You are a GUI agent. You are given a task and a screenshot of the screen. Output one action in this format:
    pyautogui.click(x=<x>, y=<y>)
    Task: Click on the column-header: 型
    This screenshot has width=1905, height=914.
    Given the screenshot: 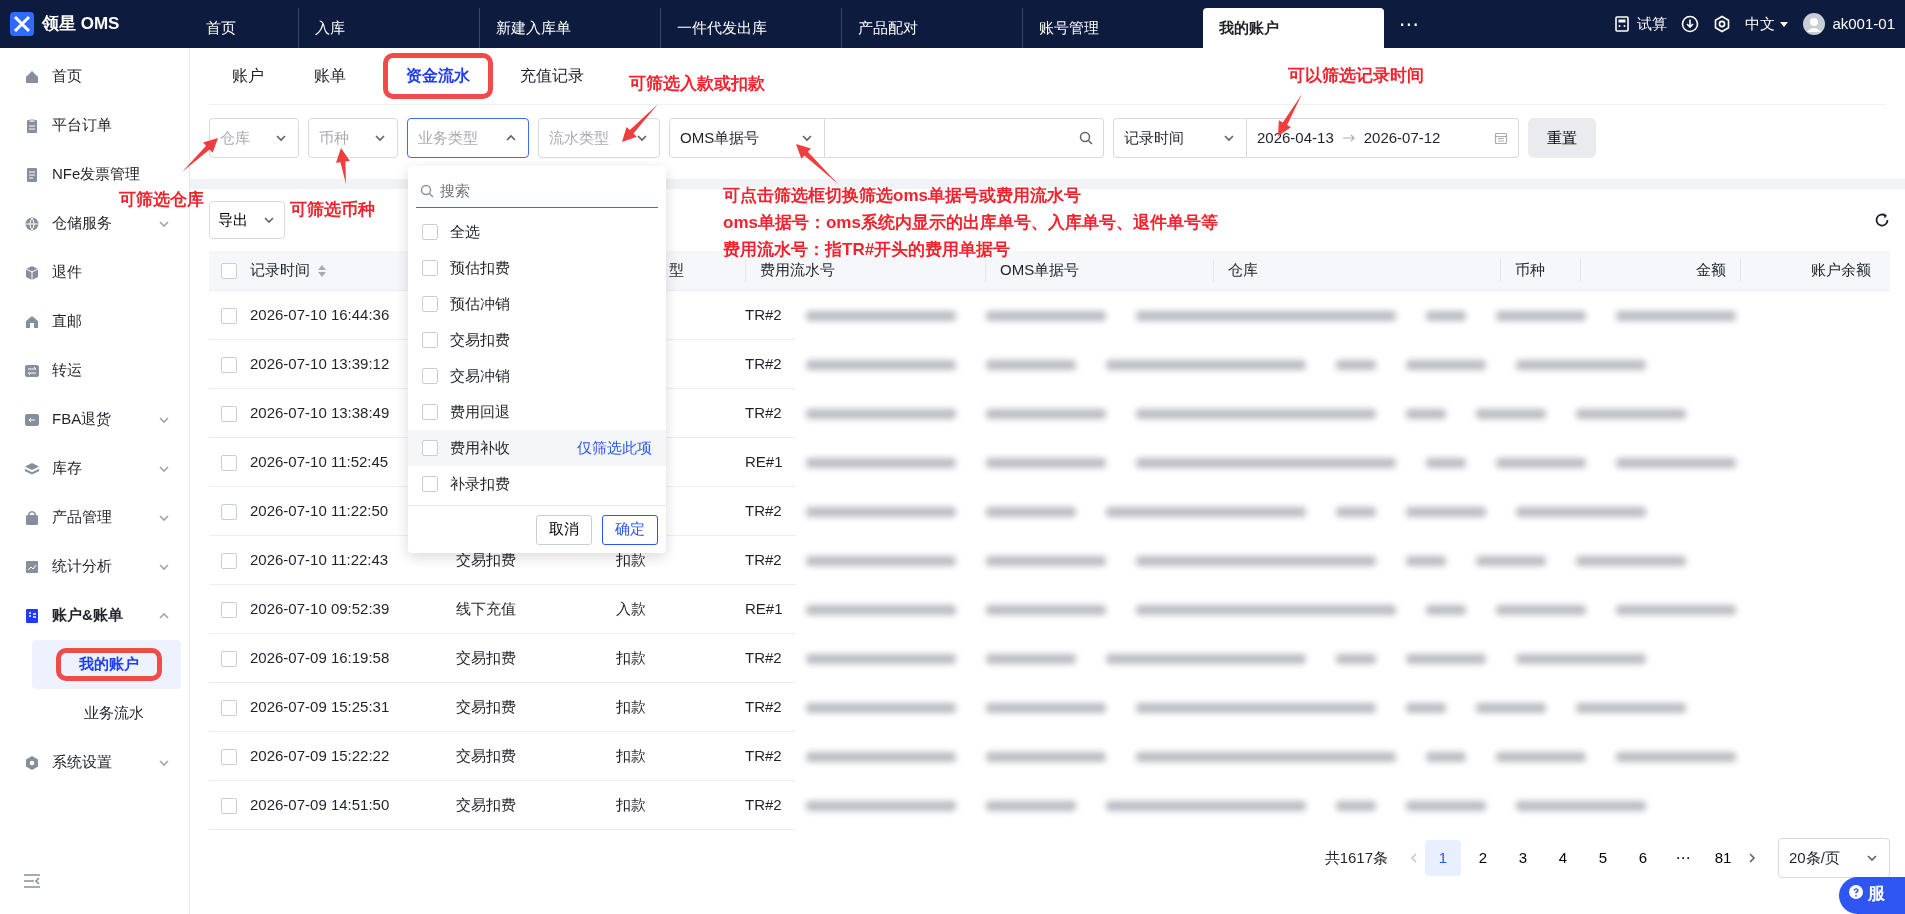 What is the action you would take?
    pyautogui.click(x=676, y=270)
    